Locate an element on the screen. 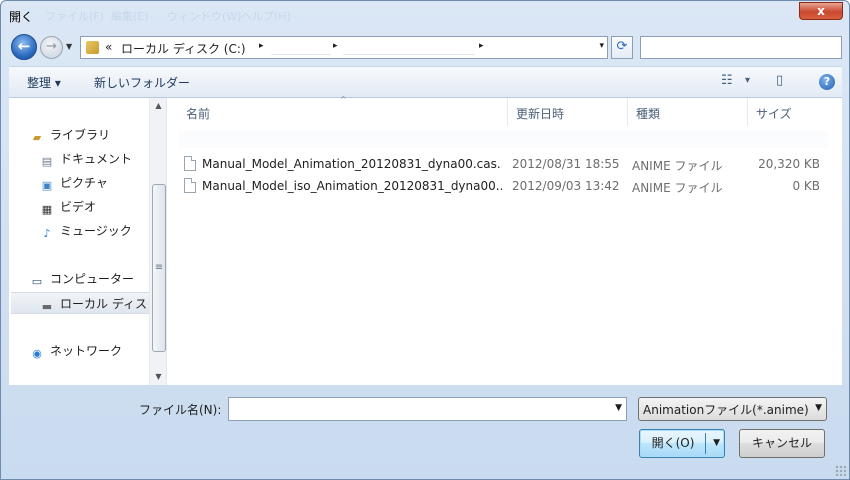  nav-item-local-disk: ▬ ローカル ディス is located at coordinates (80, 303).